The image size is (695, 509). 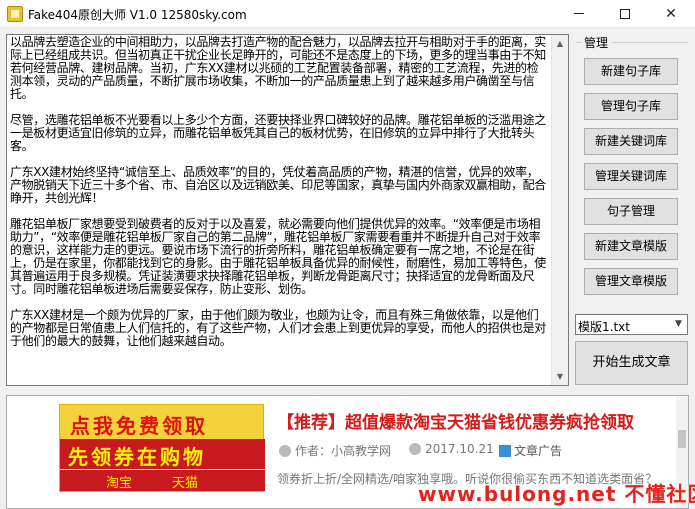 What do you see at coordinates (139, 426) in the screenshot?
I see `banner-line1: 点我免费领取` at bounding box center [139, 426].